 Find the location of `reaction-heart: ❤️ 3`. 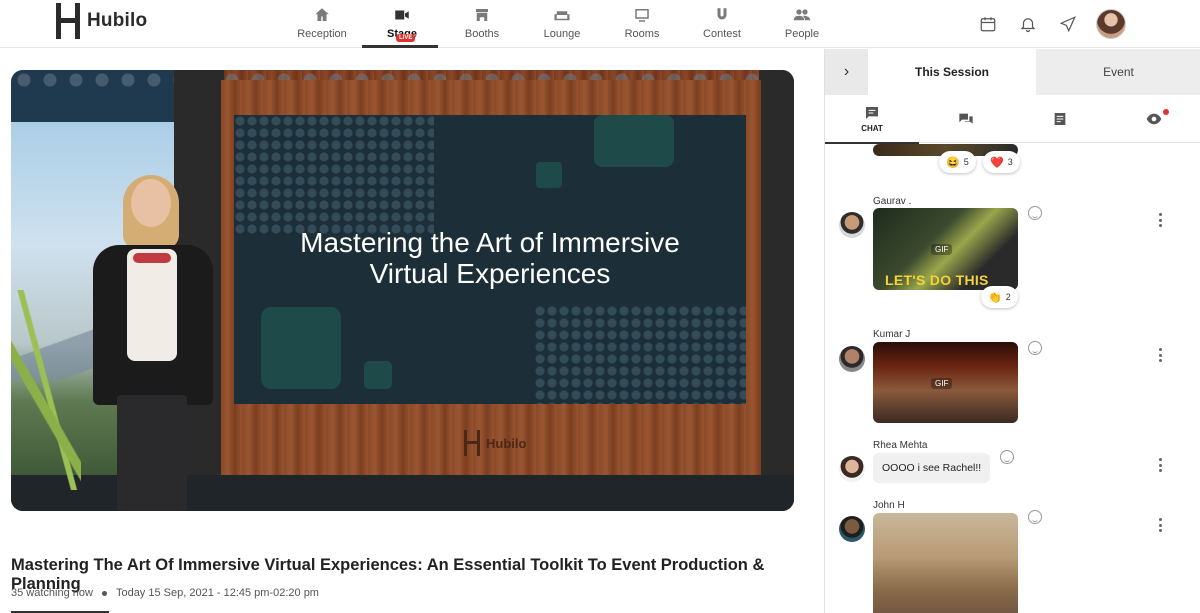

reaction-heart: ❤️ 3 is located at coordinates (1001, 162).